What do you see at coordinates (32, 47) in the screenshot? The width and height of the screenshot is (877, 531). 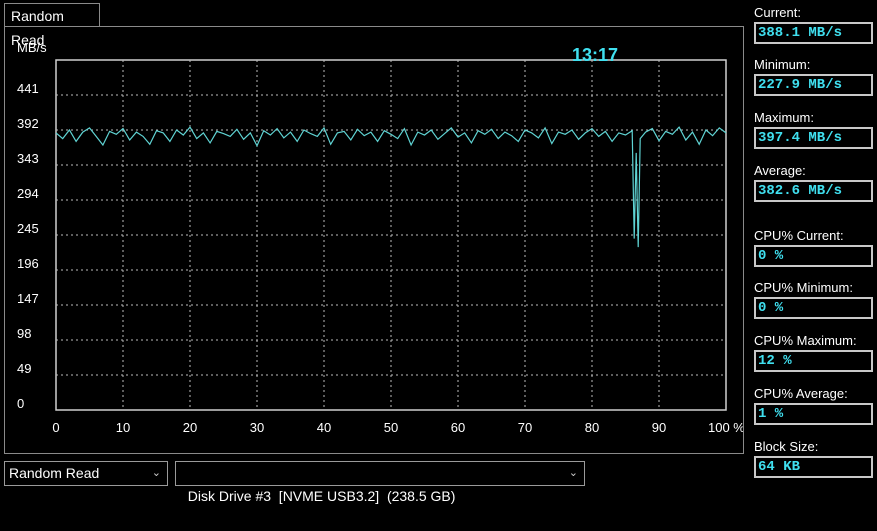 I see `y-axis-label: MB/s` at bounding box center [32, 47].